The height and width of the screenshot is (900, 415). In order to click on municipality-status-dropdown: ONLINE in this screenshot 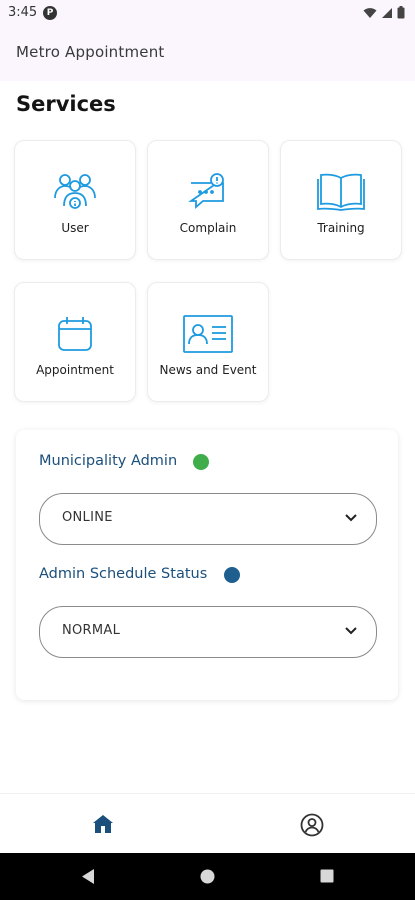, I will do `click(208, 519)`.